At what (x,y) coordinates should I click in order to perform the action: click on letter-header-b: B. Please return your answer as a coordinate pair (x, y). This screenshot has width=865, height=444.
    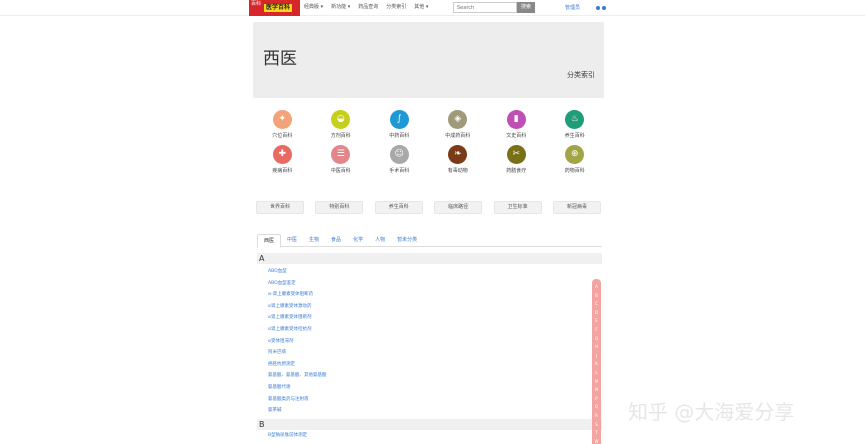
    Looking at the image, I should click on (429, 424).